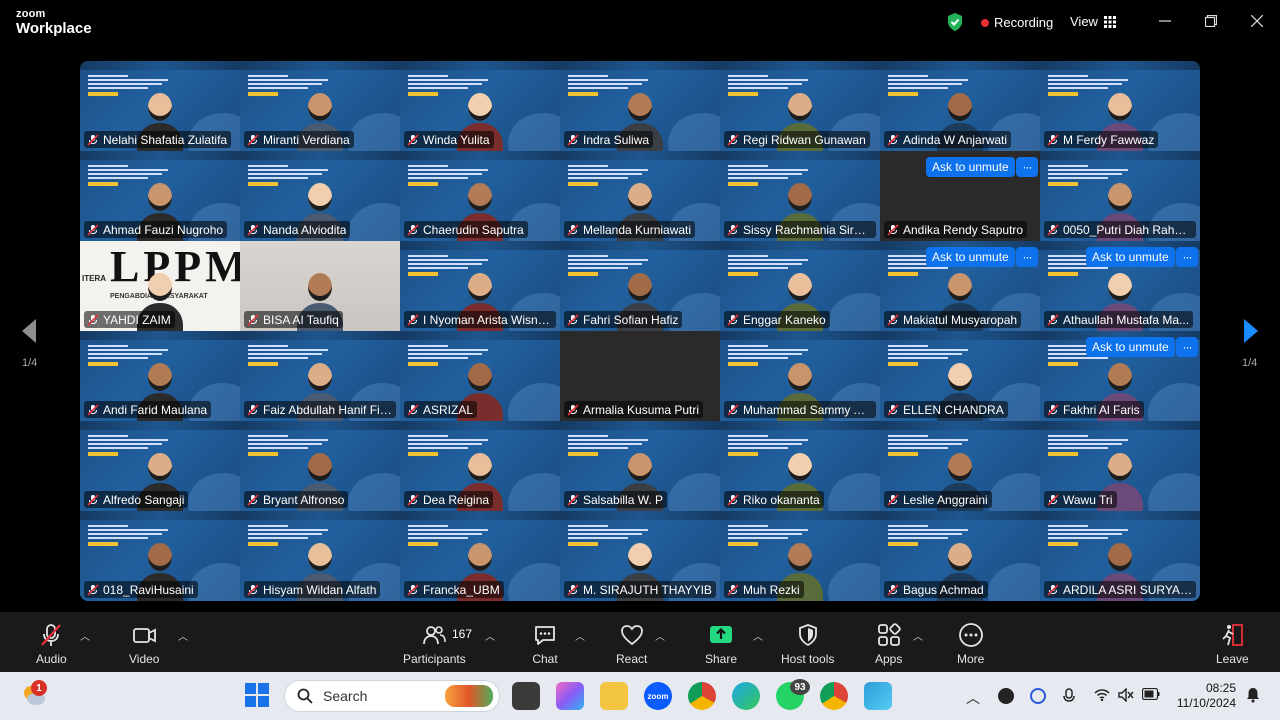  What do you see at coordinates (1206, 696) in the screenshot?
I see `system-clock: 08:25 11/10/2024` at bounding box center [1206, 696].